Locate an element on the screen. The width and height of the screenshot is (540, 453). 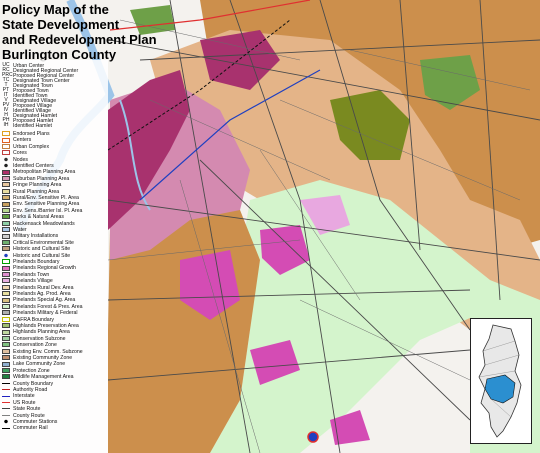
legend-label: Conservation Subzone is located at coordinates (39, 338).